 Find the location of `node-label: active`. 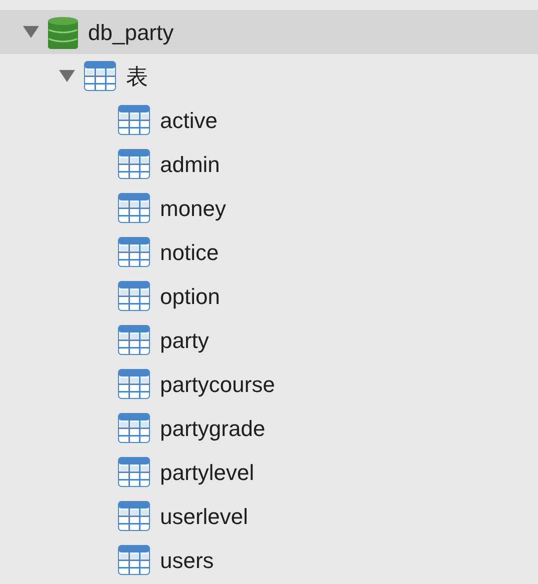

node-label: active is located at coordinates (189, 120).